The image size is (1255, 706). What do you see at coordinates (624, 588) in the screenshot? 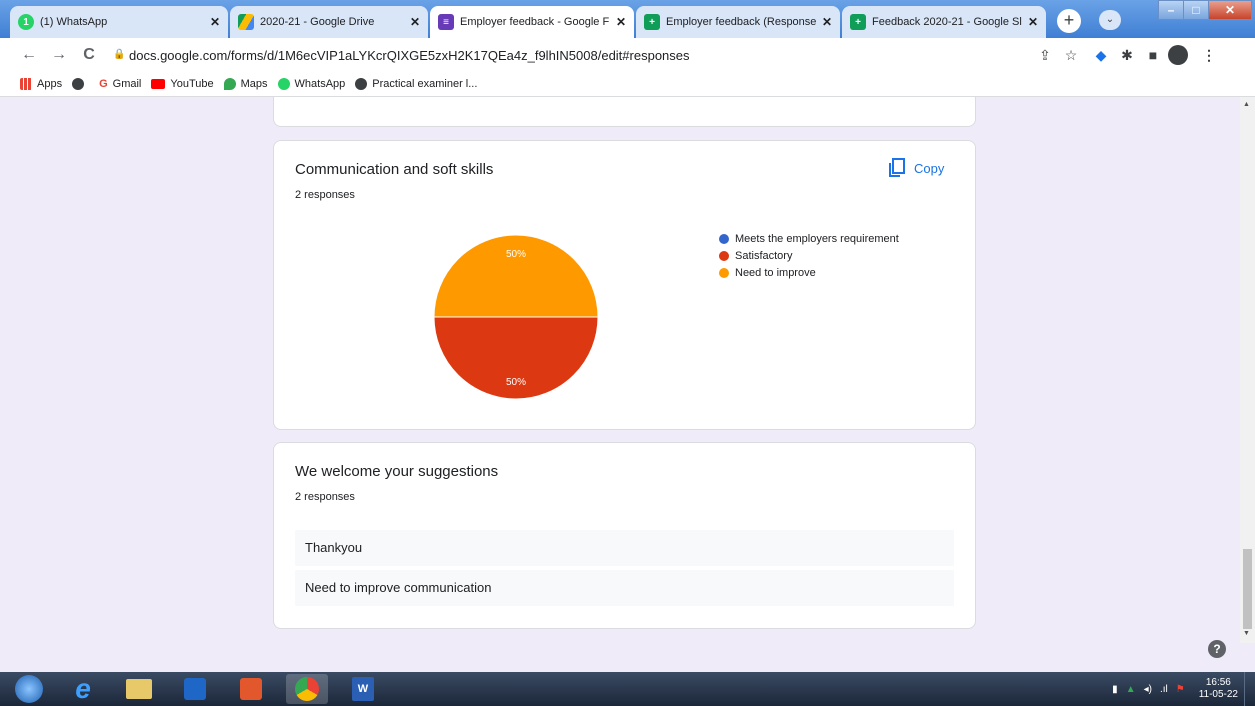
I see `text-response: Need to improve communication` at bounding box center [624, 588].